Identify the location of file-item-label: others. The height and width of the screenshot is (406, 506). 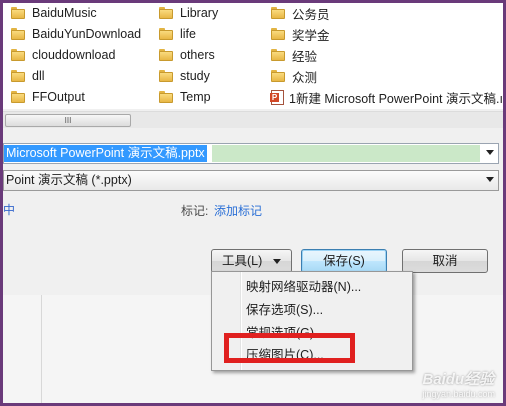
(197, 55).